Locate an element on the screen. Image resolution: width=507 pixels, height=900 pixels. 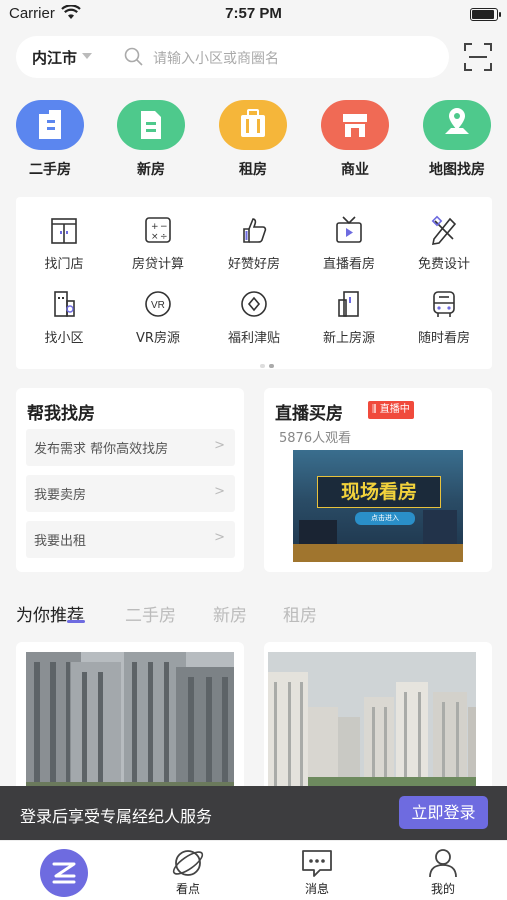
message-icon is located at coordinates (317, 863).